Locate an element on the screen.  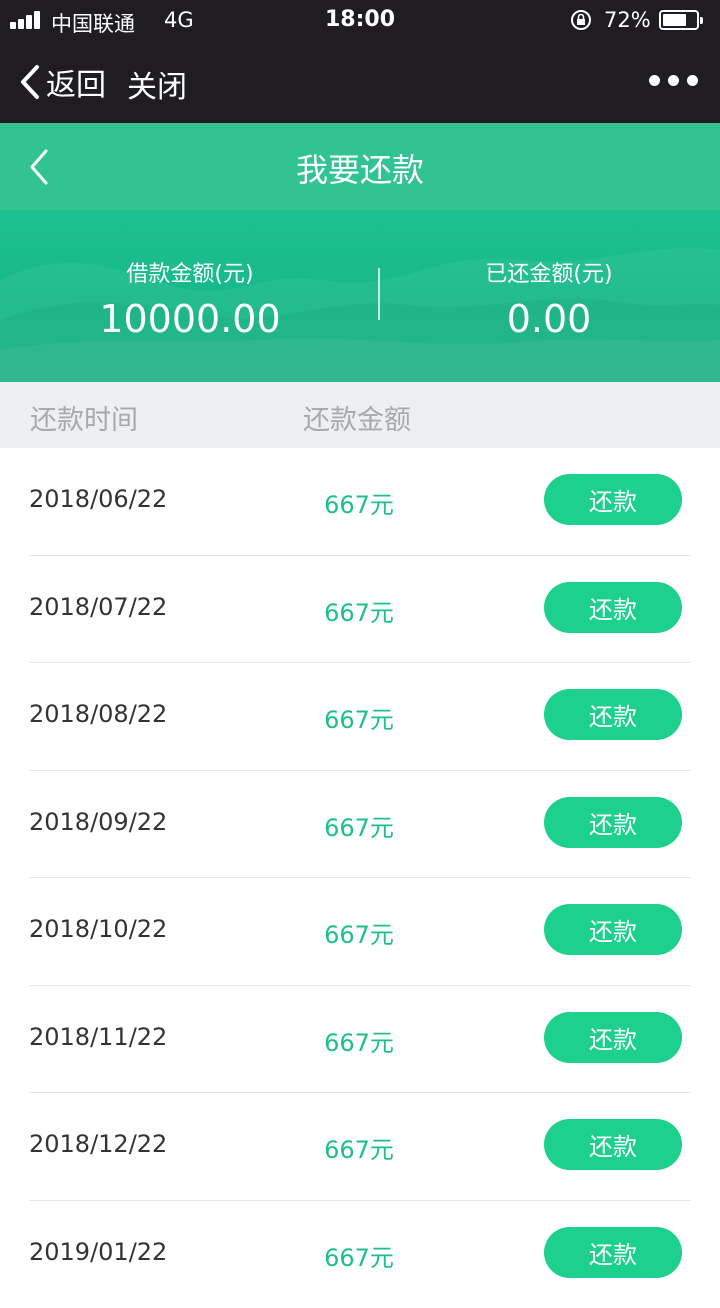
nav-back-button: 返回 is located at coordinates (62, 82).